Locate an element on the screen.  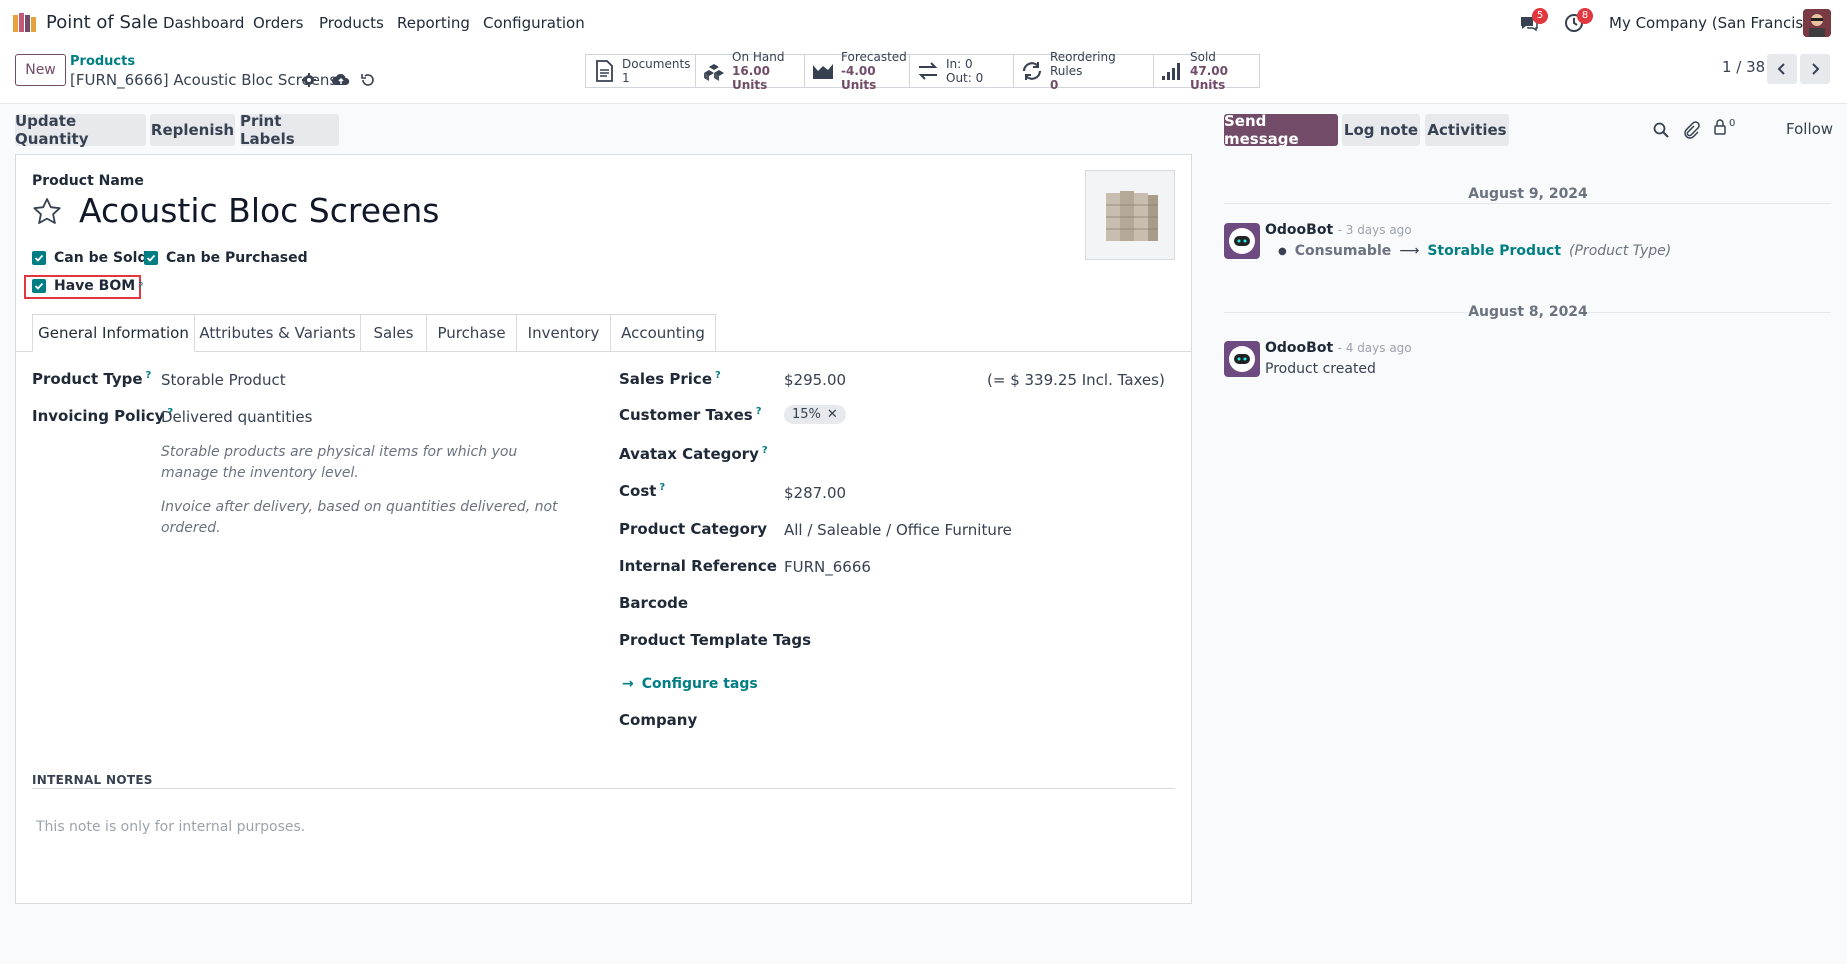
product-image is located at coordinates (1130, 215).